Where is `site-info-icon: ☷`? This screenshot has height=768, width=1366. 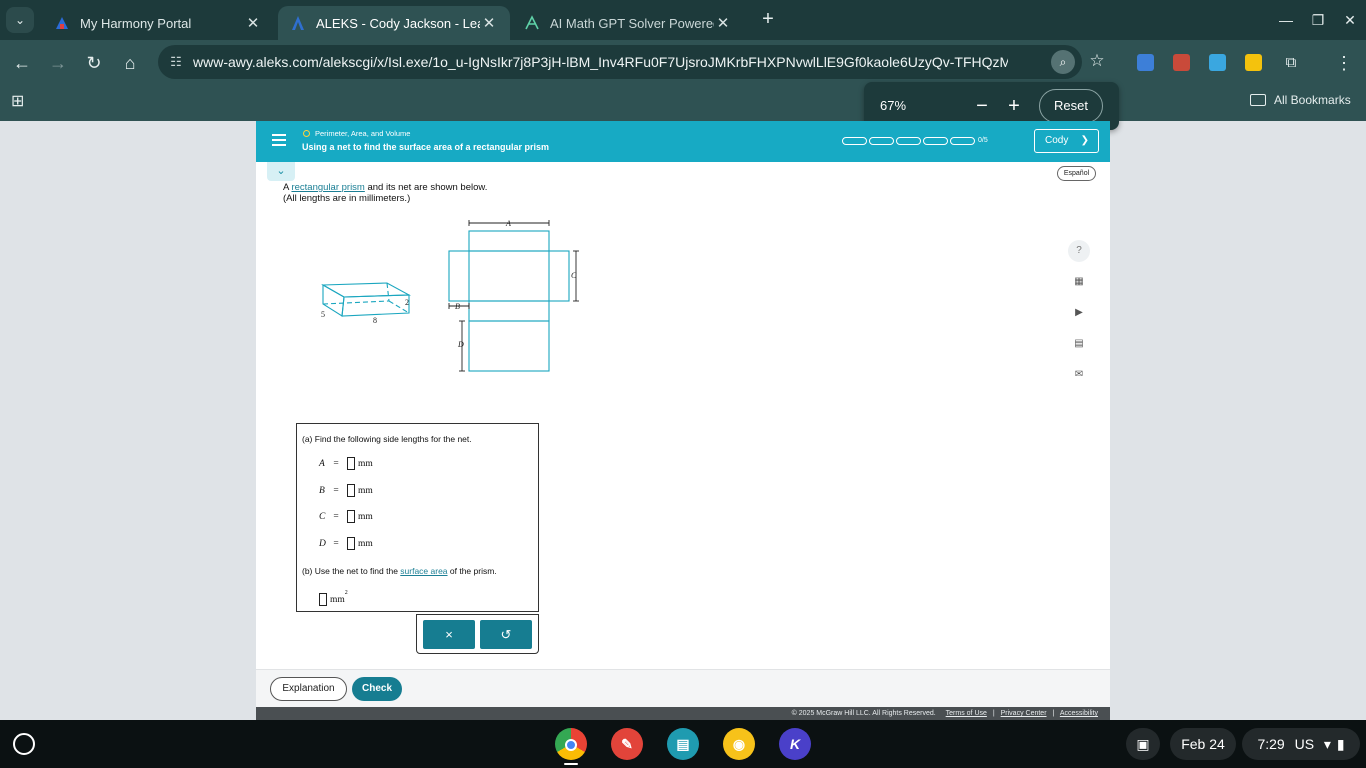 site-info-icon: ☷ is located at coordinates (176, 62).